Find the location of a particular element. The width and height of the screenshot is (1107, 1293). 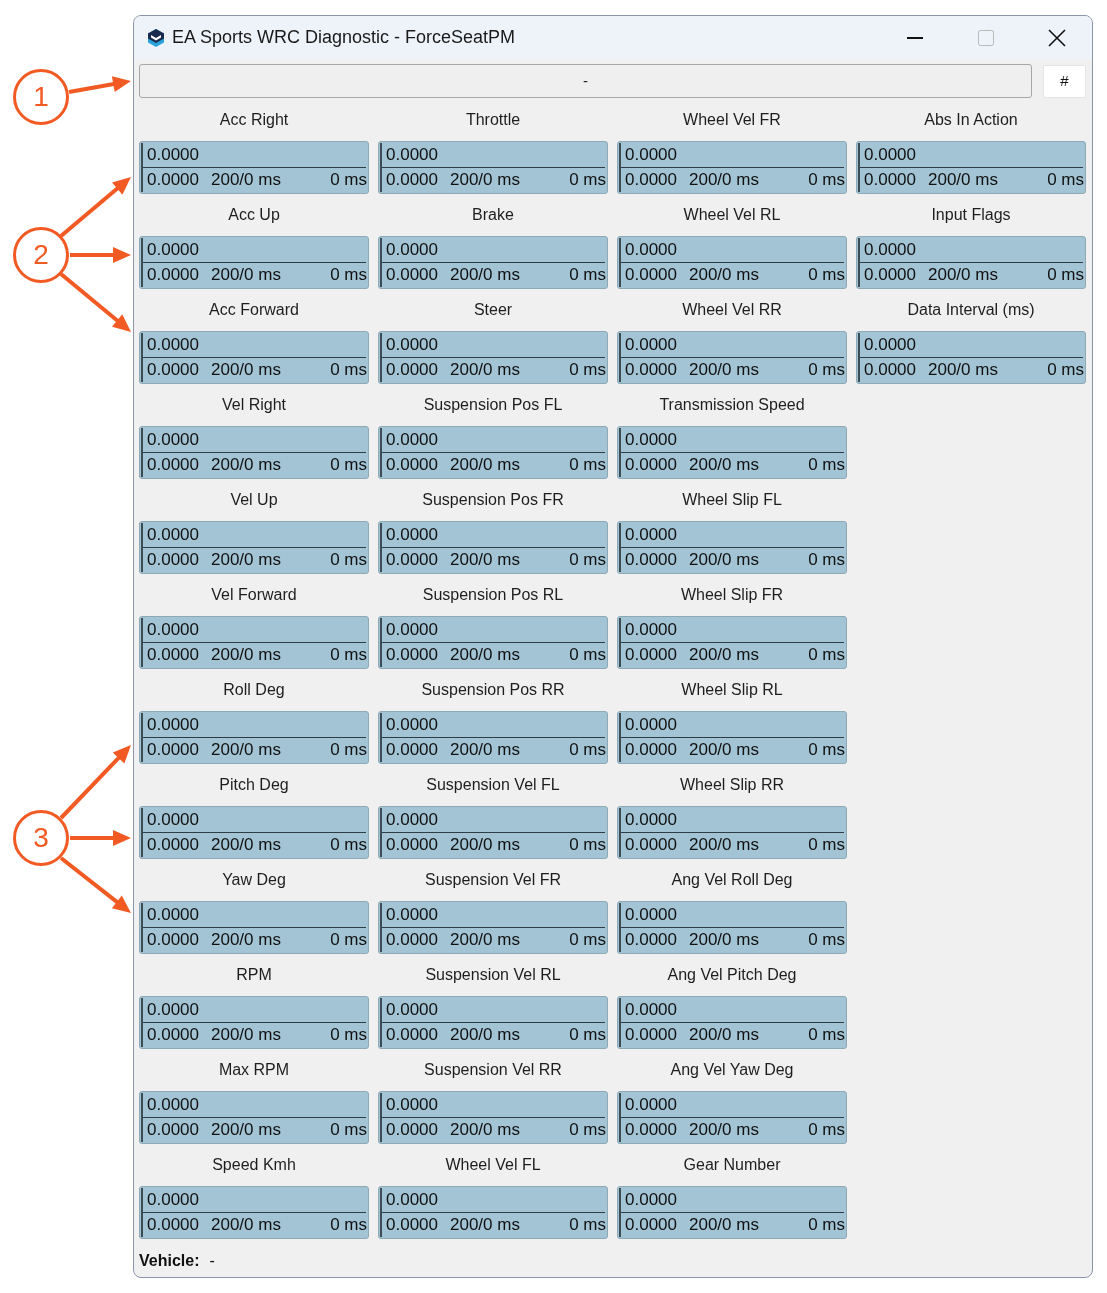

gauge-label: Acc Forward is located at coordinates (254, 310).